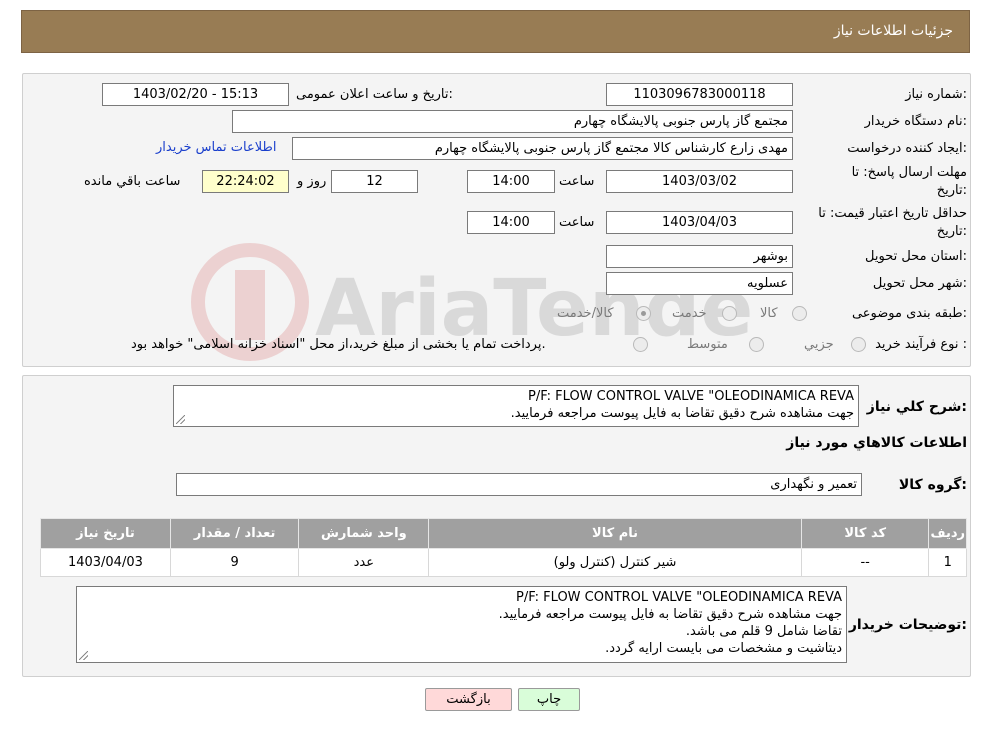  Describe the element at coordinates (699, 256) in the screenshot. I see `province-field: بوشهر` at that location.